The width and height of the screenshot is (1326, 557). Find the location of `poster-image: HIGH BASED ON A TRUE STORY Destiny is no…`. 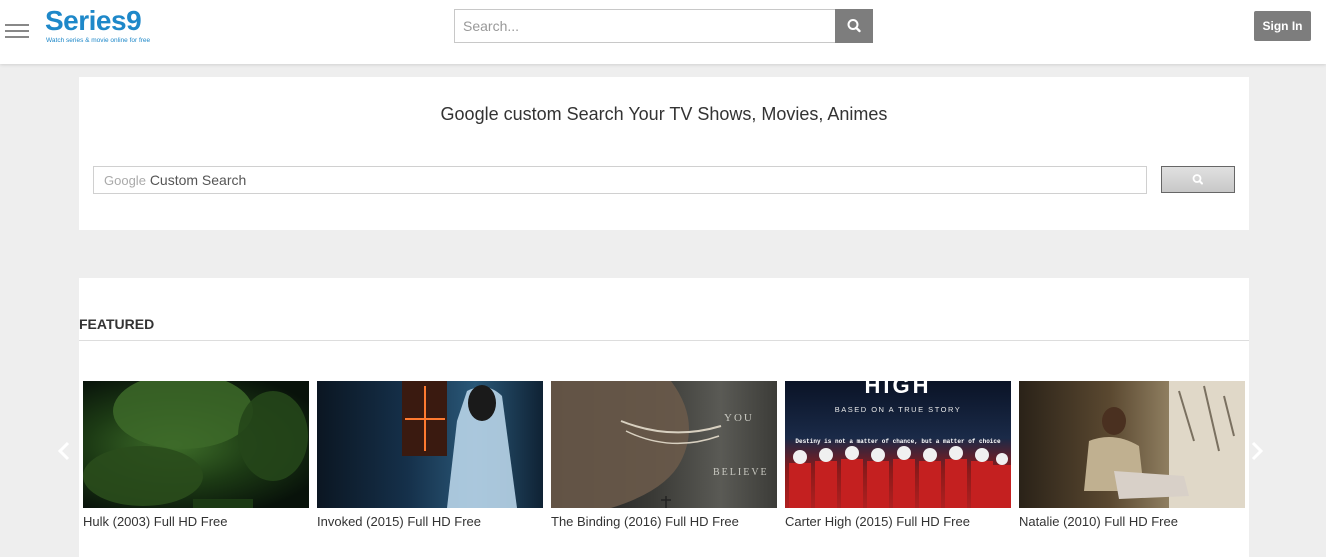

poster-image: HIGH BASED ON A TRUE STORY Destiny is no… is located at coordinates (898, 444).